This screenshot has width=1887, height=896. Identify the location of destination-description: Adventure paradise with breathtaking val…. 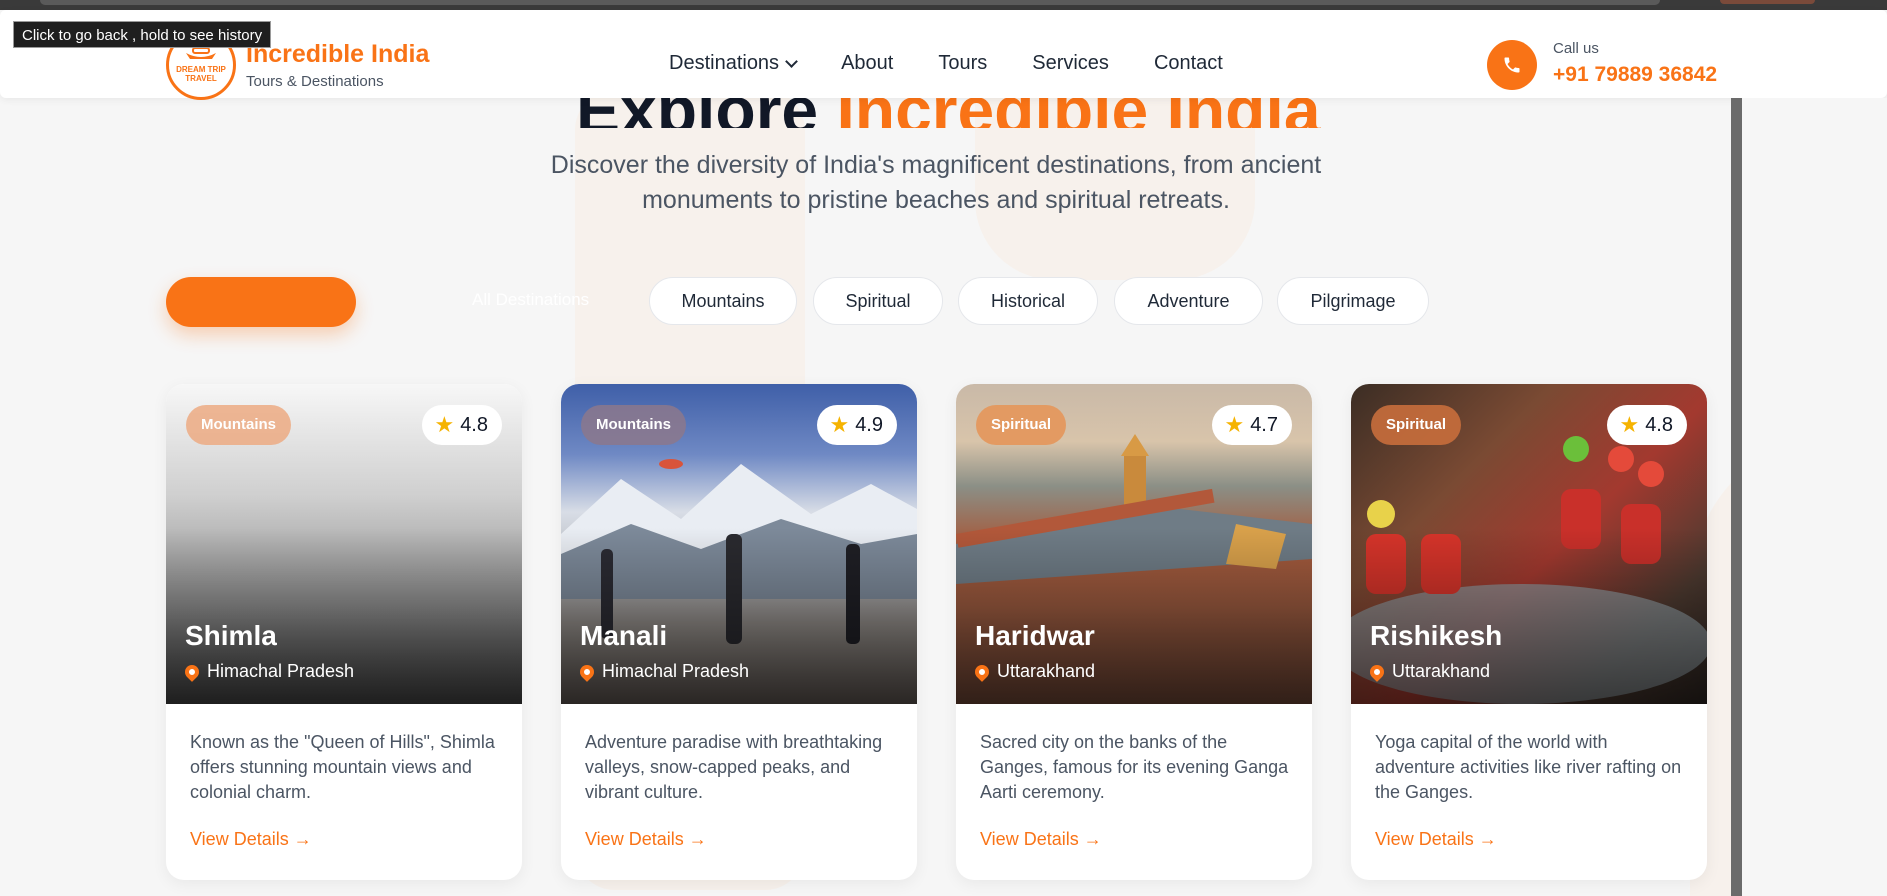
(734, 767).